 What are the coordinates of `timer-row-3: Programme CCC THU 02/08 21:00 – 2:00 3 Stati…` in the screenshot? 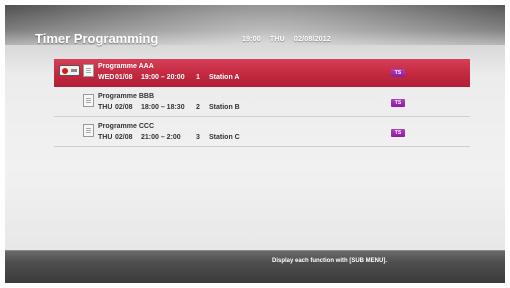 It's located at (262, 133).